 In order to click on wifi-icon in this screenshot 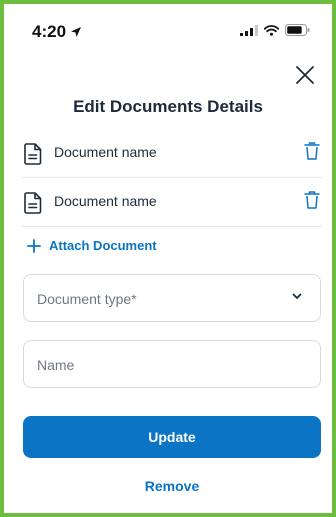, I will do `click(271, 30)`.